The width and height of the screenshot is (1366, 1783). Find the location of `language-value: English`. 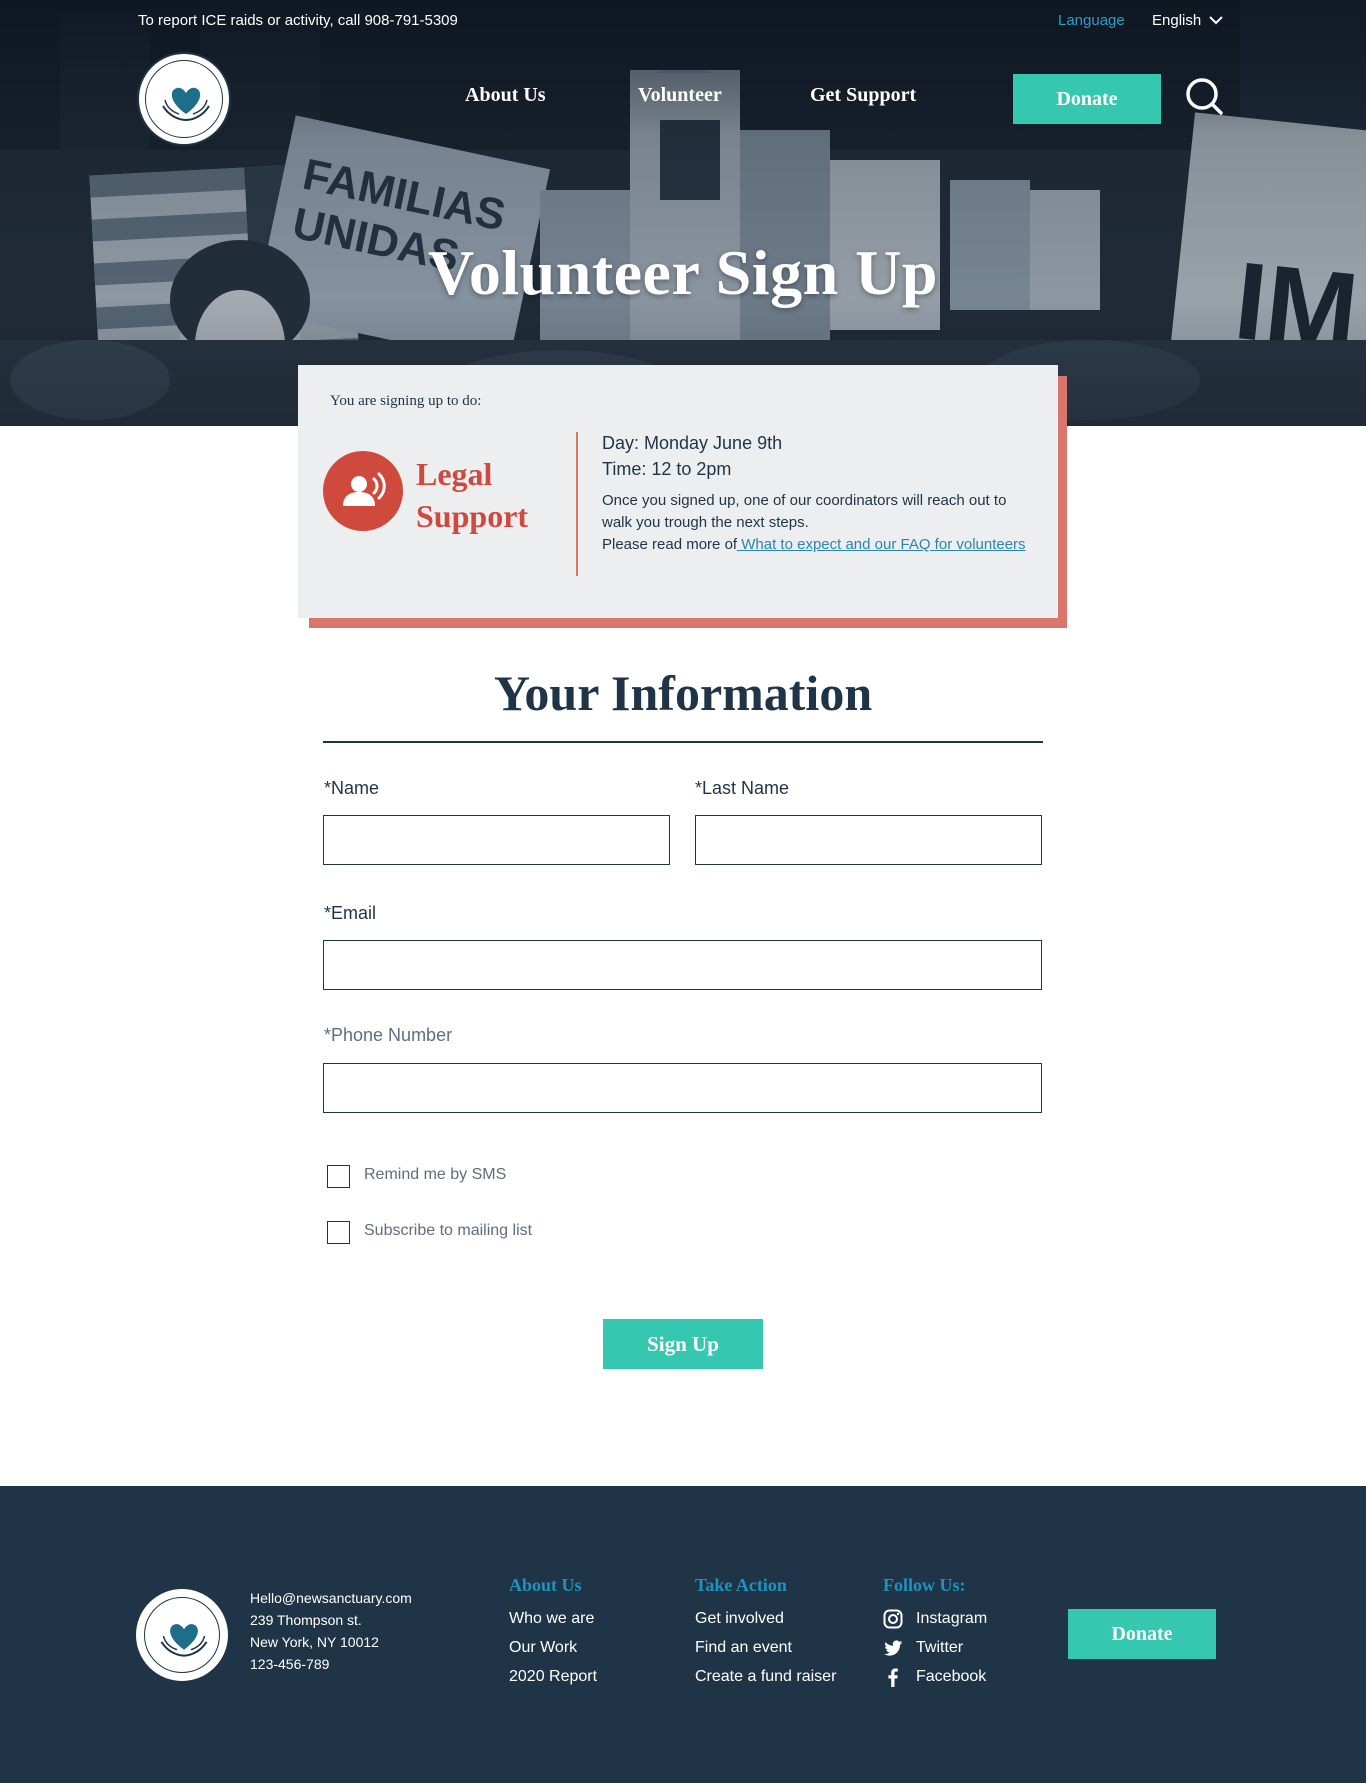

language-value: English is located at coordinates (1177, 20).